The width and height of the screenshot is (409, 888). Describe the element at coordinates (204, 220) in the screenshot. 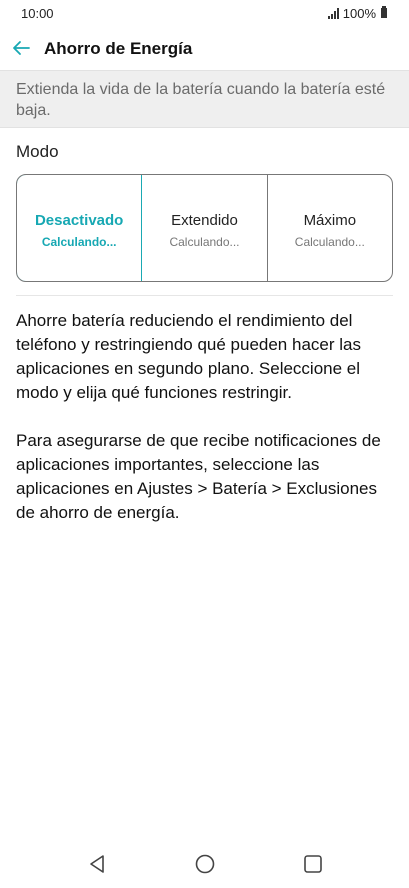

I see `mode-option-name: Extendido` at that location.